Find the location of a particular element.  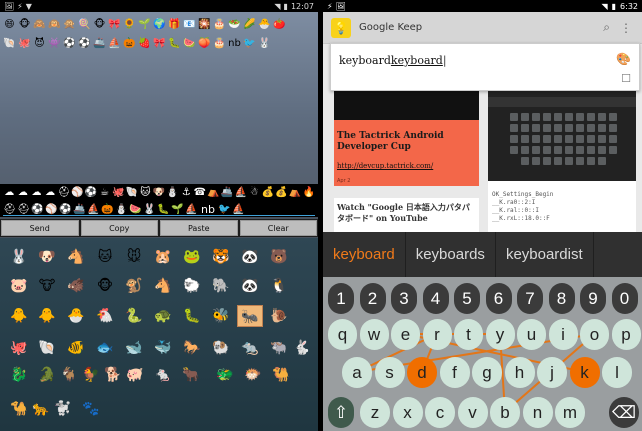

emoji-palette-key: 🐻 is located at coordinates (279, 257).